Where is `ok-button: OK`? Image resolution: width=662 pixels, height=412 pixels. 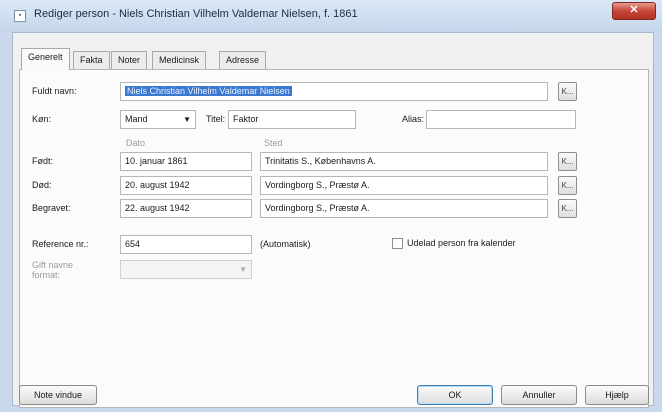 ok-button: OK is located at coordinates (455, 395).